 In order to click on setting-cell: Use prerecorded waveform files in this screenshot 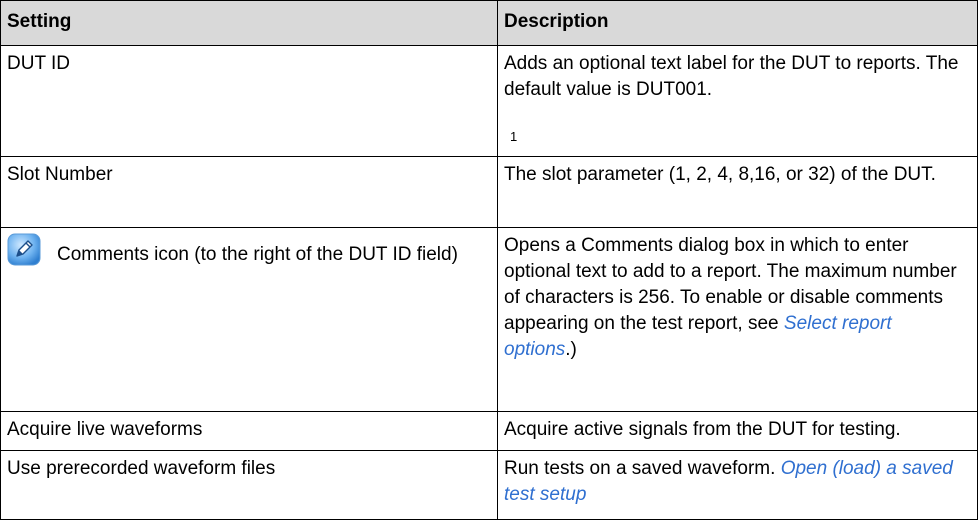, I will do `click(249, 485)`.